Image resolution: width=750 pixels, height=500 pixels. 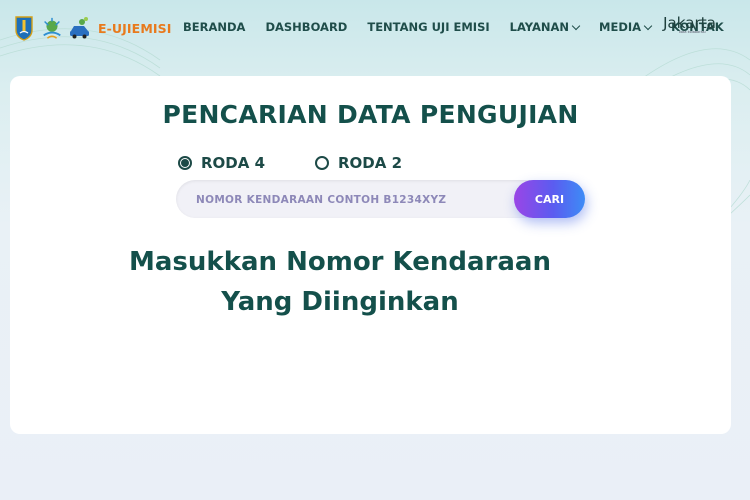 I want to click on nav-item-dashboard: DASHBOARD, so click(x=306, y=27).